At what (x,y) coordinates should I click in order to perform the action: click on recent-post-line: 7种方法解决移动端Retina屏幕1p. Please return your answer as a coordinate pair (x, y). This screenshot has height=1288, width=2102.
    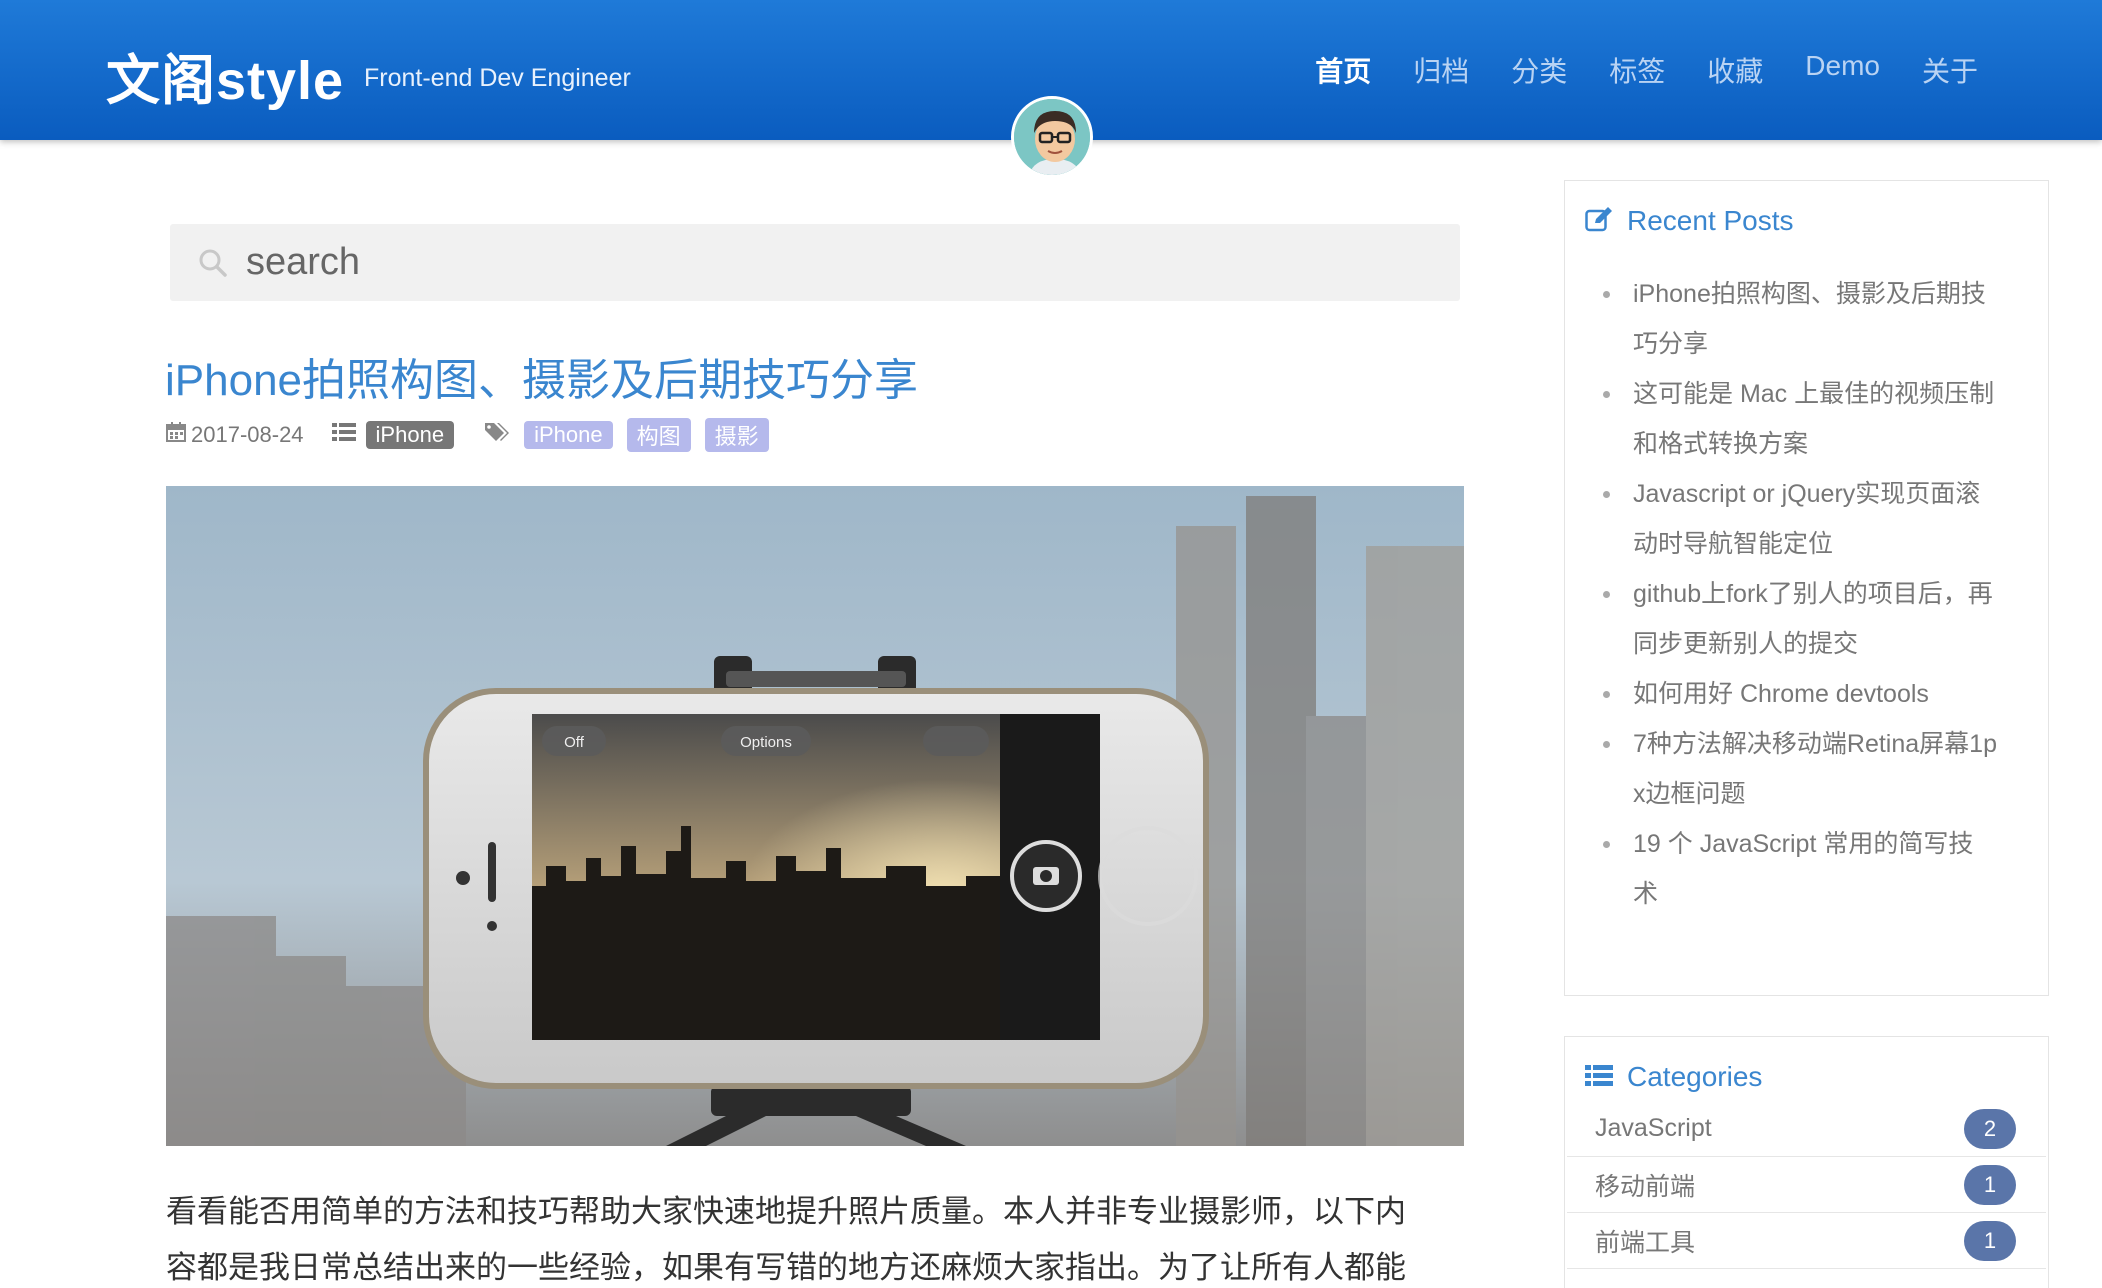
    Looking at the image, I should click on (1815, 744).